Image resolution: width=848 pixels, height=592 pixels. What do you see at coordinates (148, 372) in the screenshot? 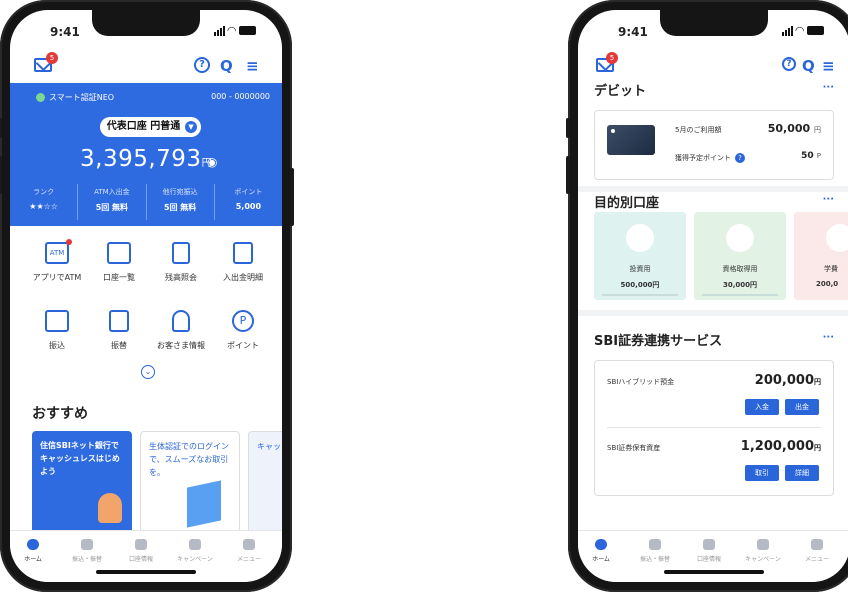
I see `expand-menu-icon: ⌄` at bounding box center [148, 372].